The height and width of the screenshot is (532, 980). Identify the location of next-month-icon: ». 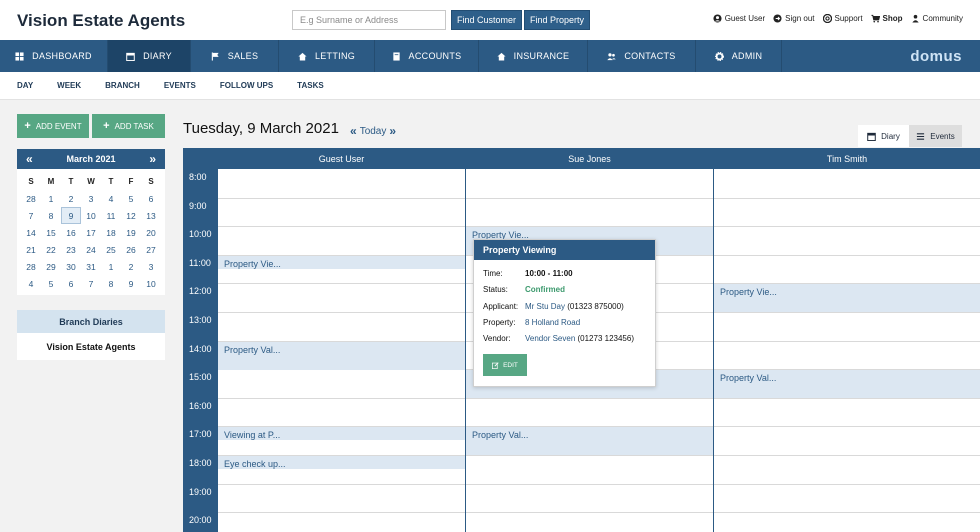
(152, 159).